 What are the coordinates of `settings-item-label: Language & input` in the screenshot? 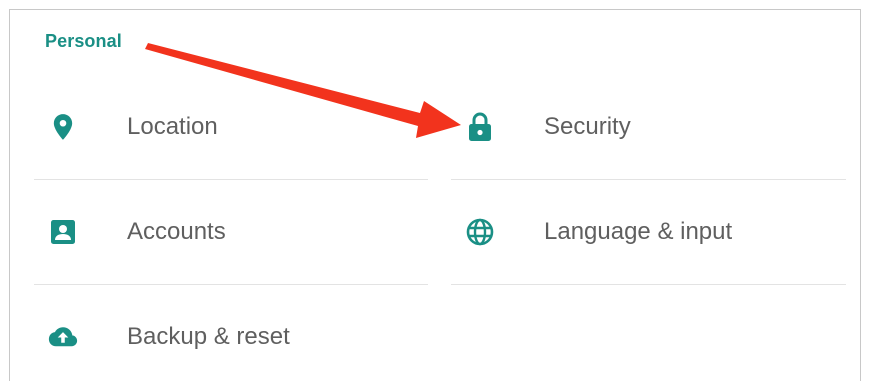 It's located at (638, 231).